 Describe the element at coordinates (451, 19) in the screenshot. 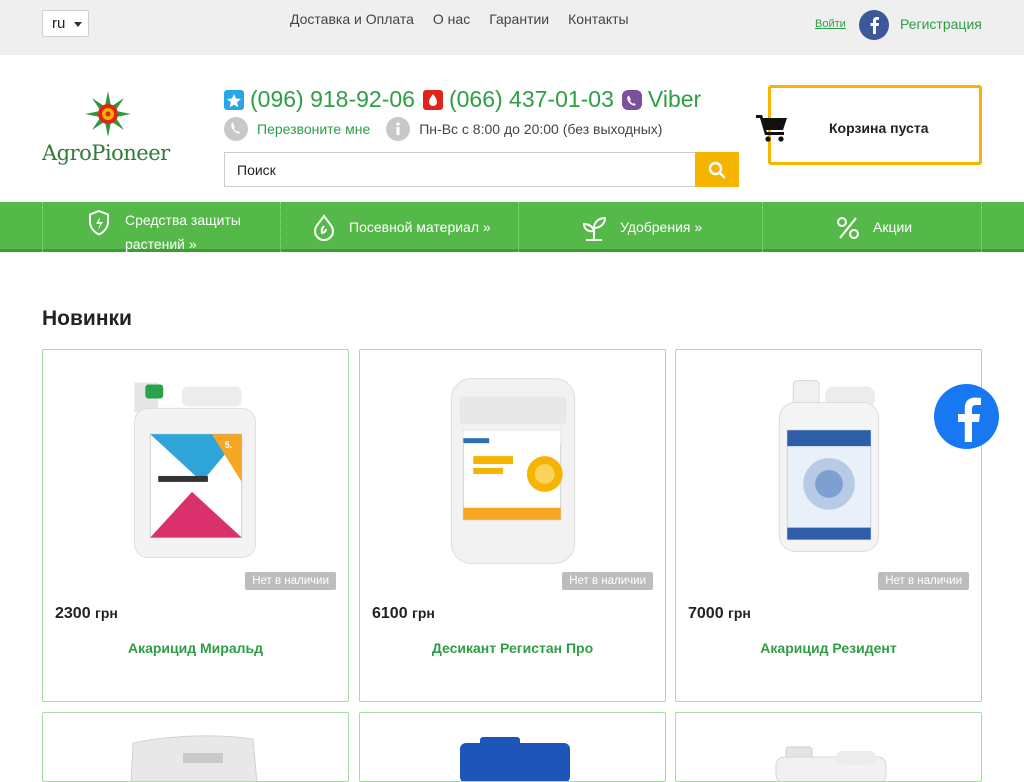

I see `nav-about-link: О нас` at that location.